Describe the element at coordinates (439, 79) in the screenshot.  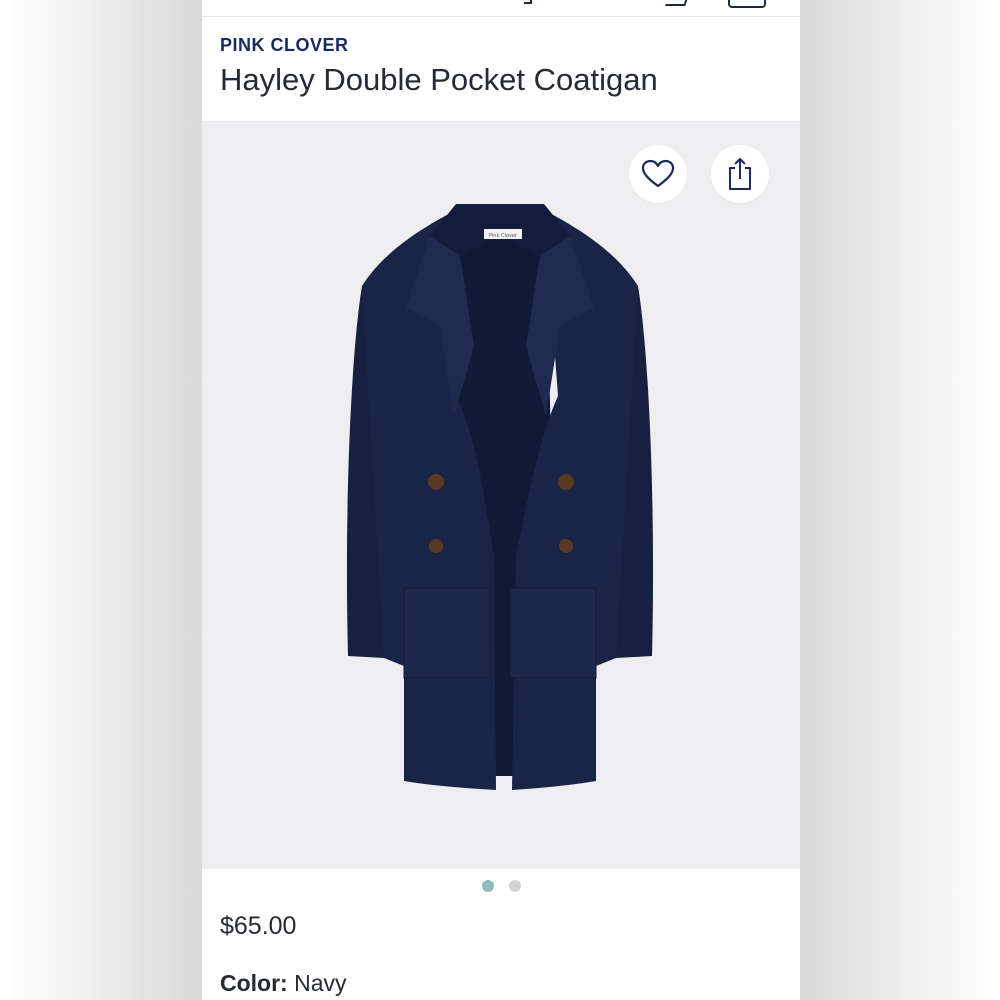
I see `product-title: Hayley Double Pocket Coatigan` at that location.